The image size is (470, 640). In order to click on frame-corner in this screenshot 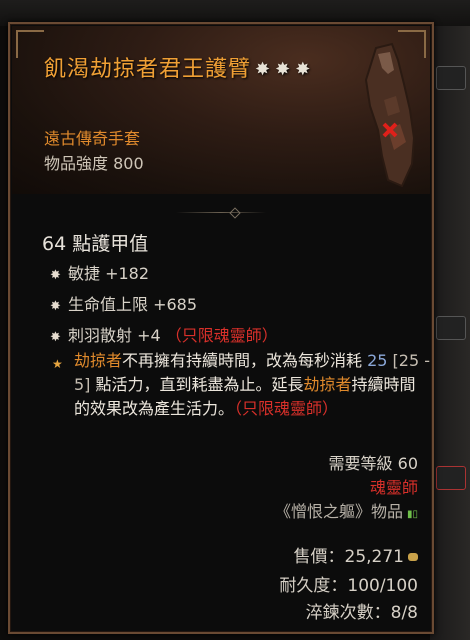, I will do `click(30, 44)`.